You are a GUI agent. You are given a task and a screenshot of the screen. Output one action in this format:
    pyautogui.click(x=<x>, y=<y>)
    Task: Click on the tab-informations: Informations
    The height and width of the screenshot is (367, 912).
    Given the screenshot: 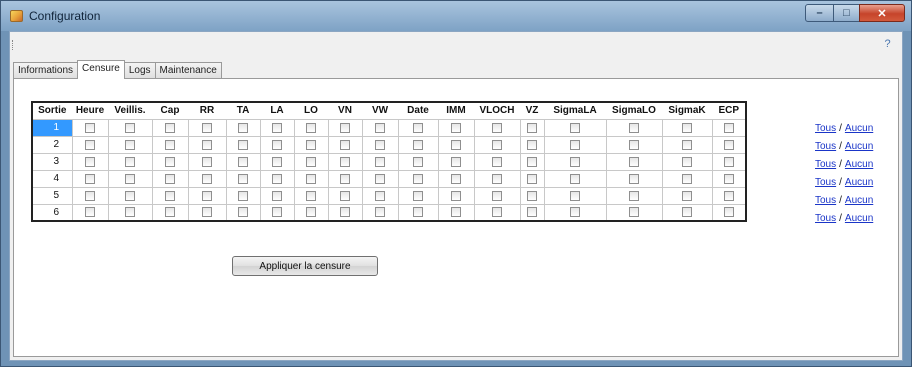 What is the action you would take?
    pyautogui.click(x=46, y=70)
    